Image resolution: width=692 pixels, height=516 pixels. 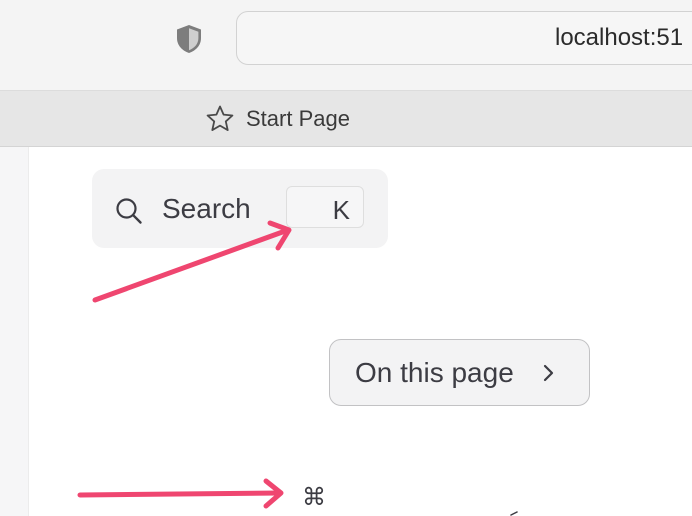 I want to click on bookmarks-bar: Start Page, so click(x=346, y=119).